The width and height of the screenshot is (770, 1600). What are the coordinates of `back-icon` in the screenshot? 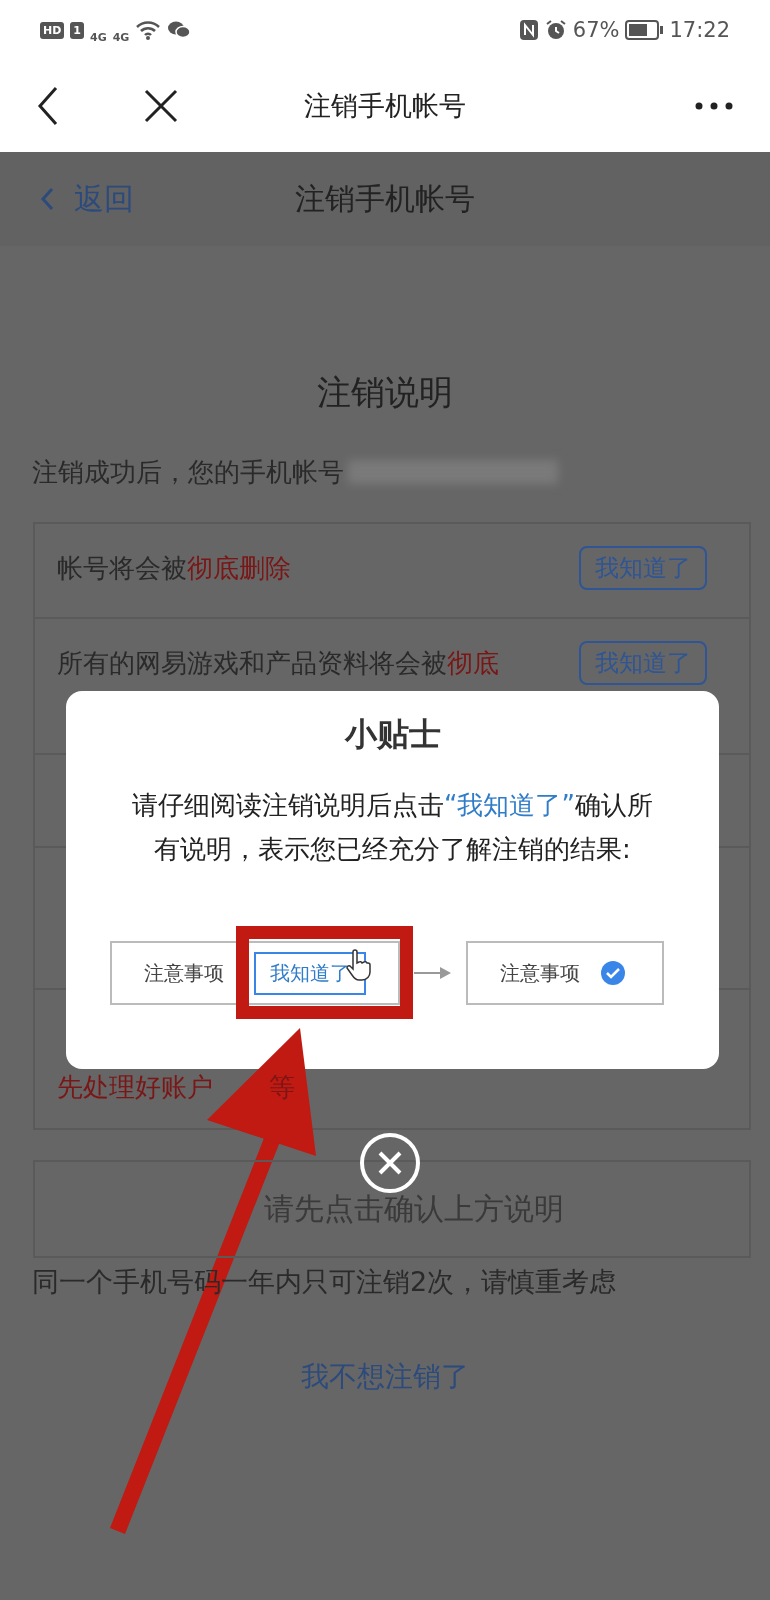 It's located at (48, 106).